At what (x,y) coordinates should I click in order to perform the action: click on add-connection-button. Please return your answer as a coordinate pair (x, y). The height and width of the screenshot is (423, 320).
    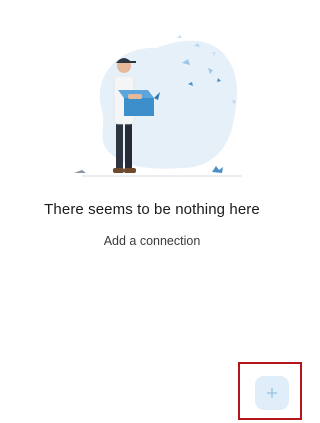
    Looking at the image, I should click on (272, 393).